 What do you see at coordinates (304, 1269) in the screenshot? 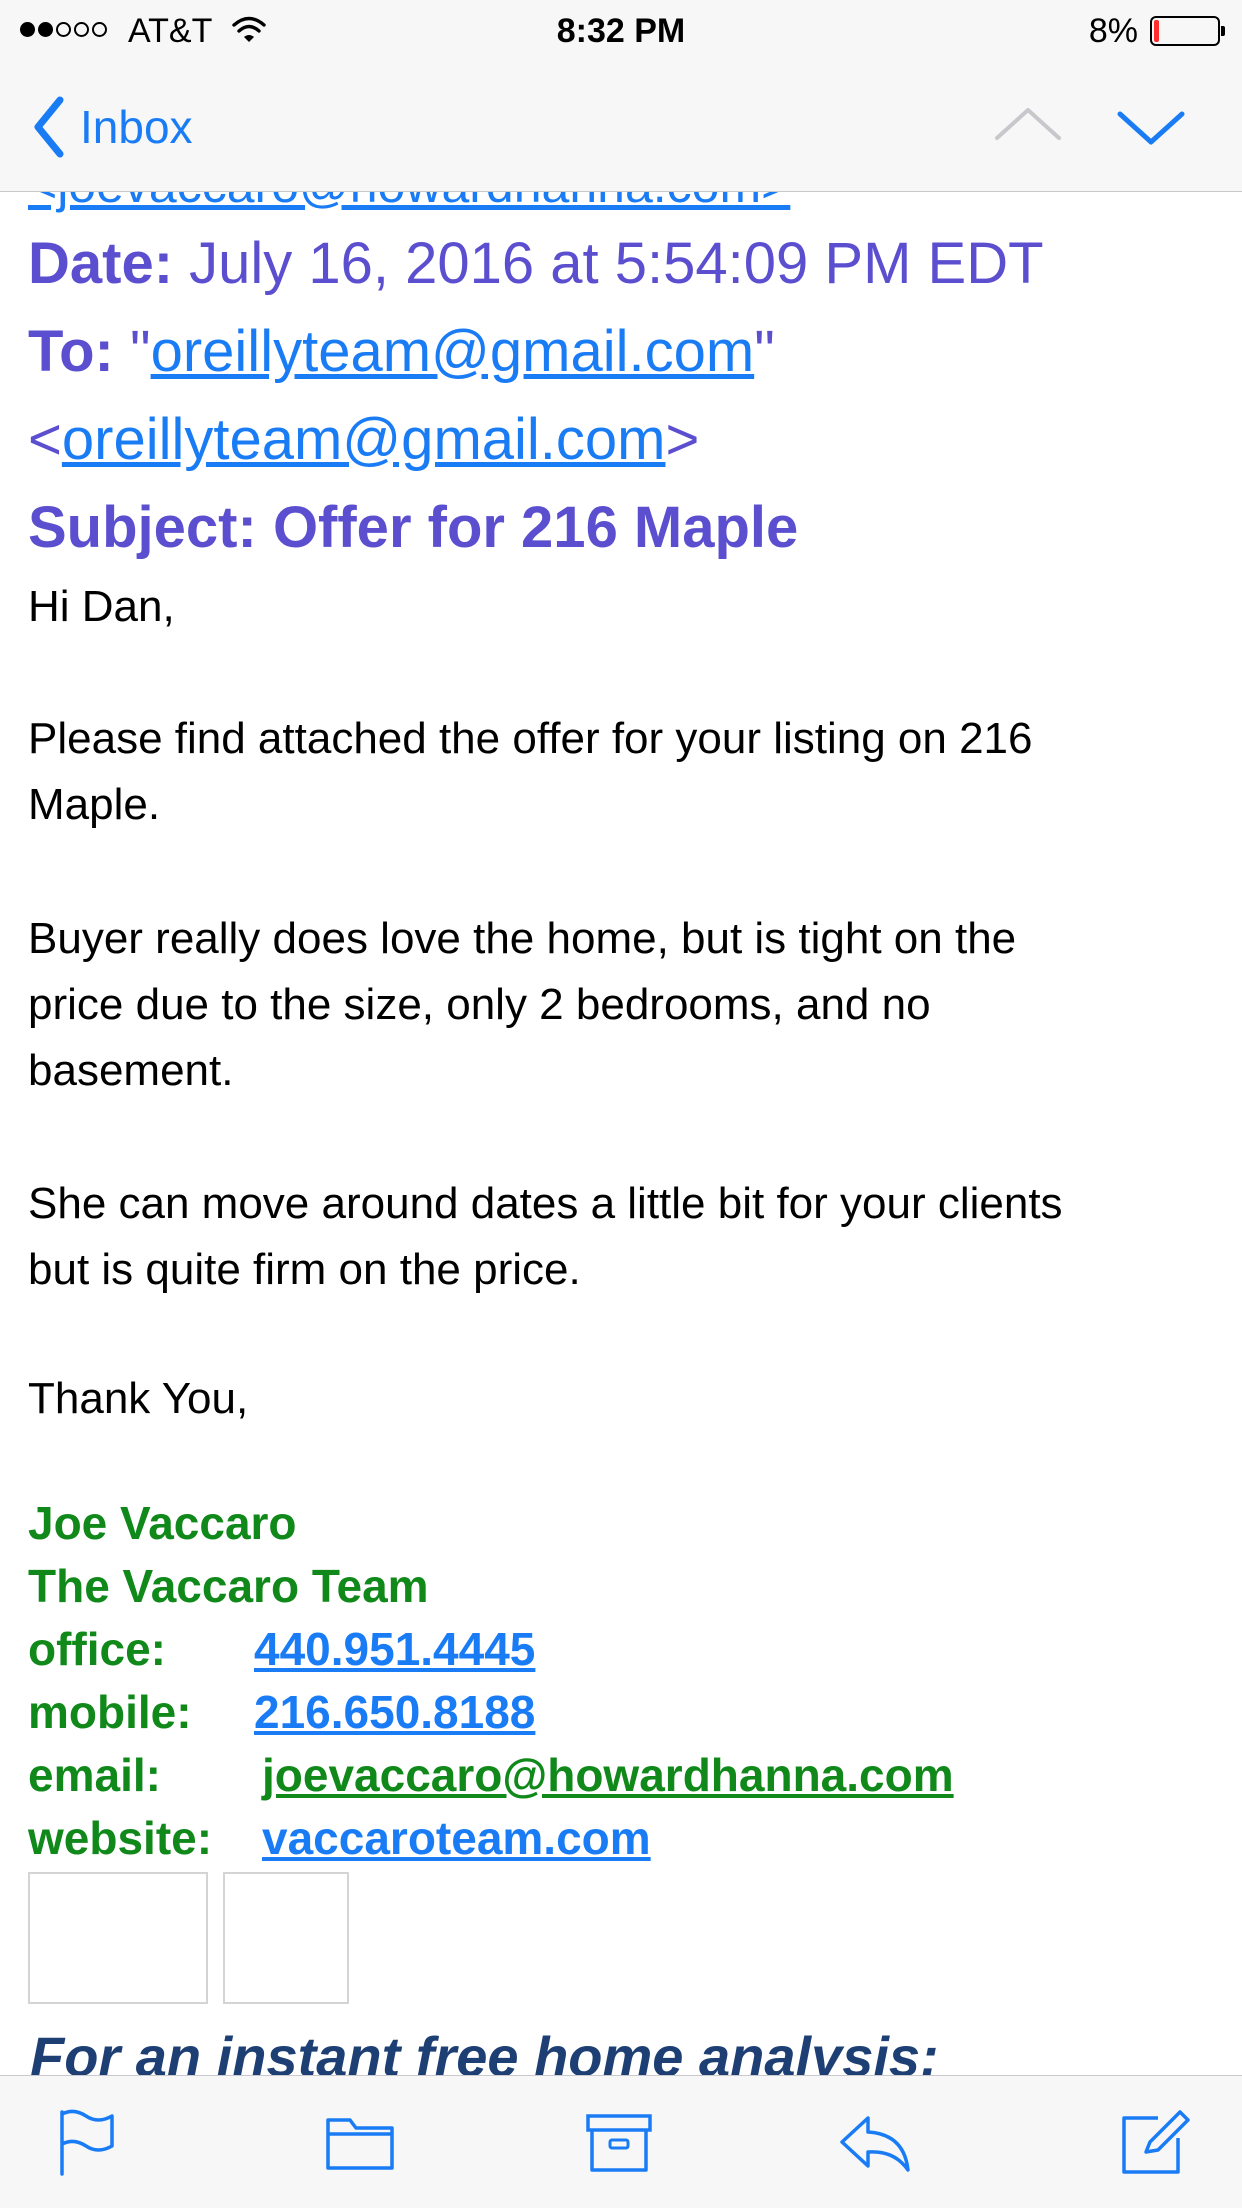
I see `body-line: but is quite firm on the price.` at bounding box center [304, 1269].